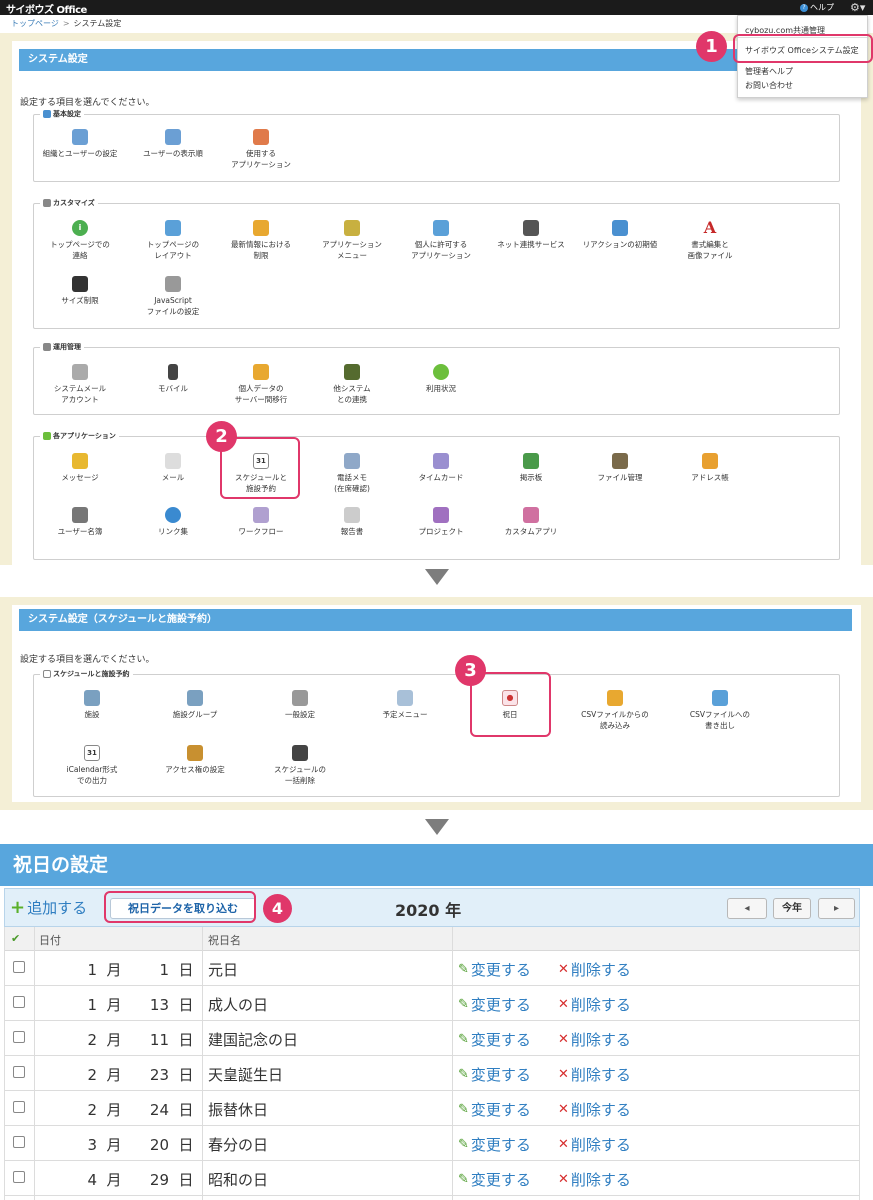  I want to click on item-access-rights: アクセス権の設定, so click(195, 760).